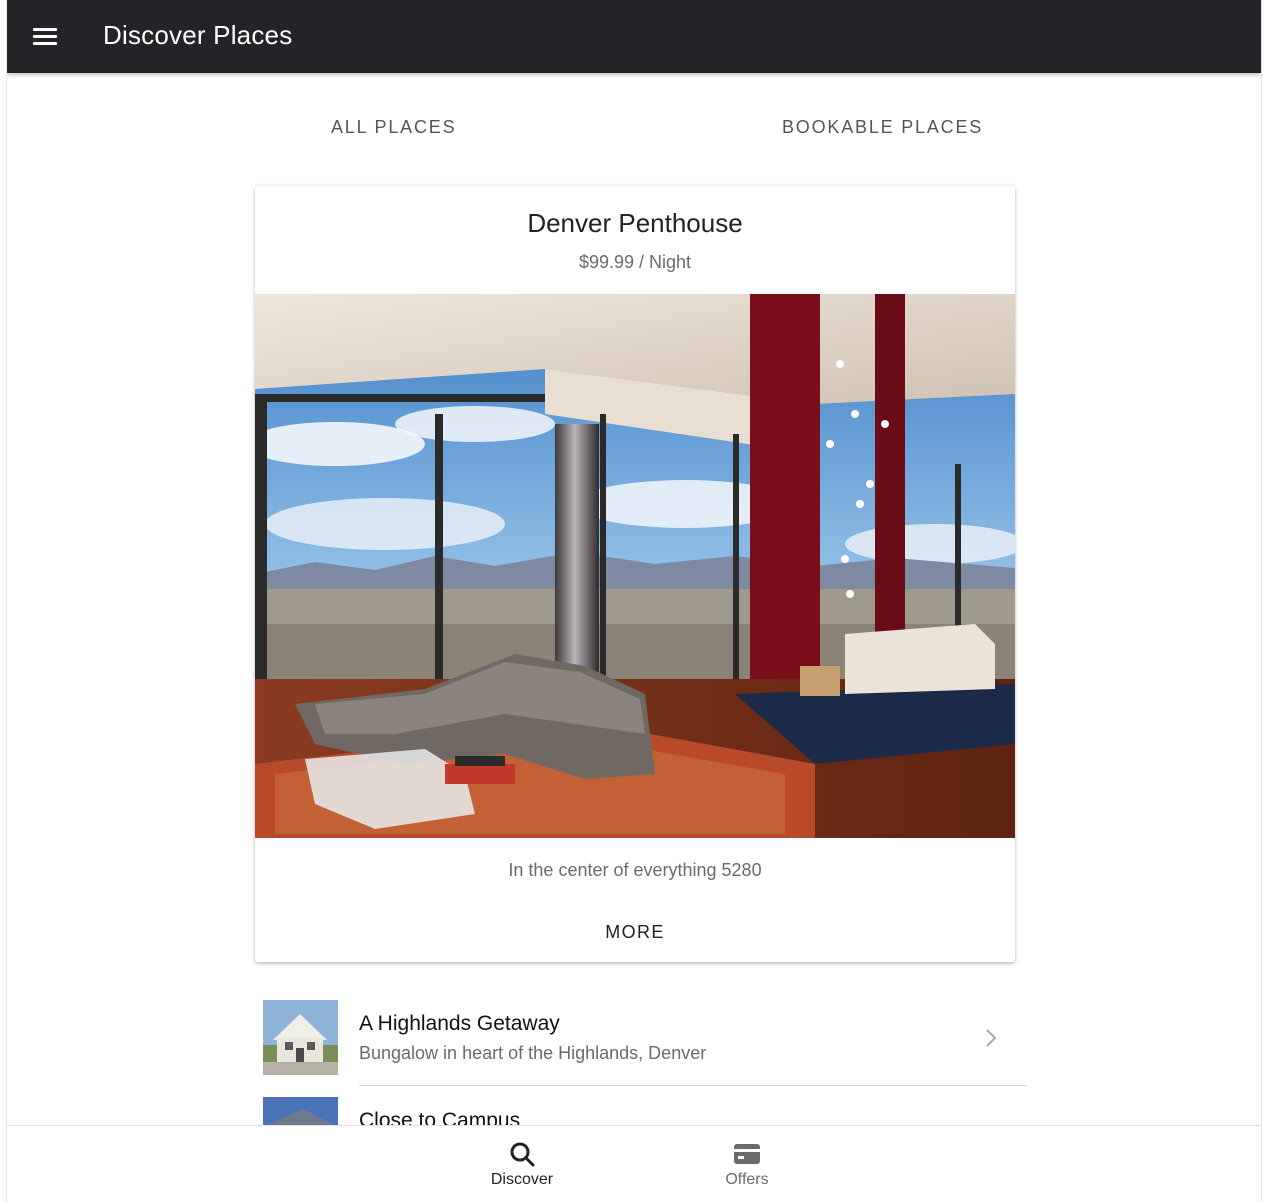  I want to click on places-filter-segment: ALL PLACES BOOKABLE PLACES, so click(634, 128).